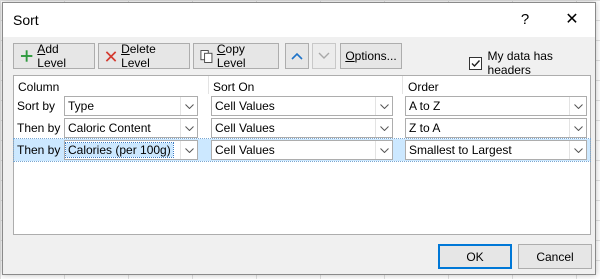  Describe the element at coordinates (81, 106) in the screenshot. I see `column-value: Type` at that location.